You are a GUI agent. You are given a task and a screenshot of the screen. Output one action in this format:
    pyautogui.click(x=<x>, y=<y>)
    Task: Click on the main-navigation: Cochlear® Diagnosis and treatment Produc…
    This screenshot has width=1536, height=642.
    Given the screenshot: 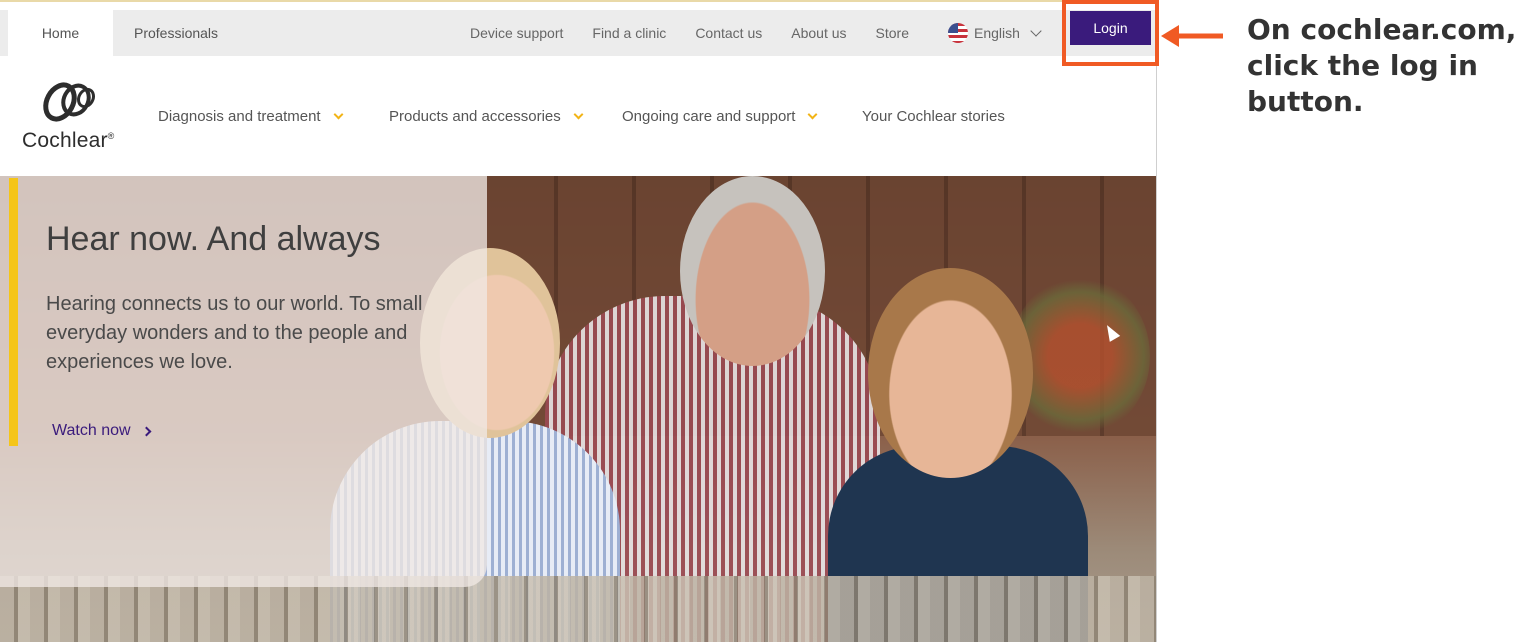 What is the action you would take?
    pyautogui.click(x=578, y=116)
    